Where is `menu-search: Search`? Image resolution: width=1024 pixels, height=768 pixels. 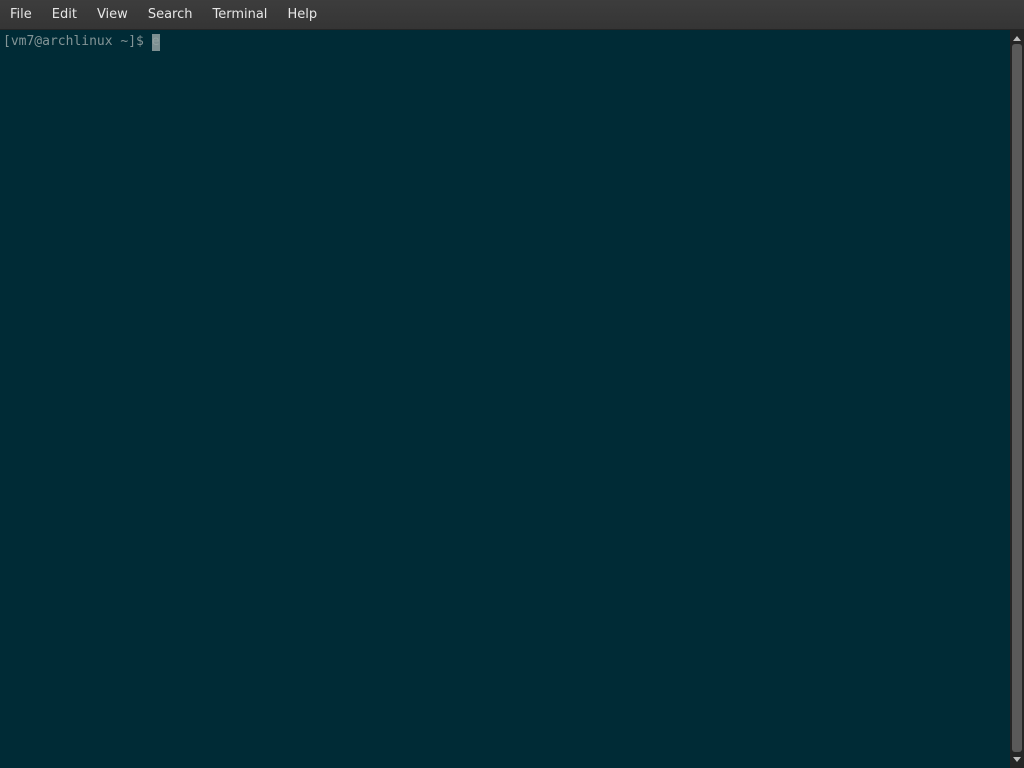 menu-search: Search is located at coordinates (170, 14).